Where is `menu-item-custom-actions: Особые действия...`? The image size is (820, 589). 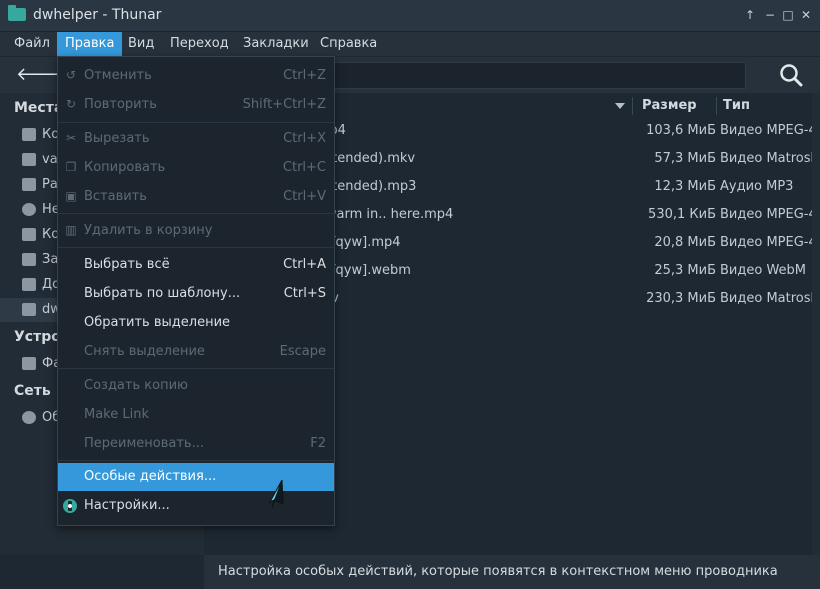
menu-item-custom-actions: Особые действия... is located at coordinates (196, 477).